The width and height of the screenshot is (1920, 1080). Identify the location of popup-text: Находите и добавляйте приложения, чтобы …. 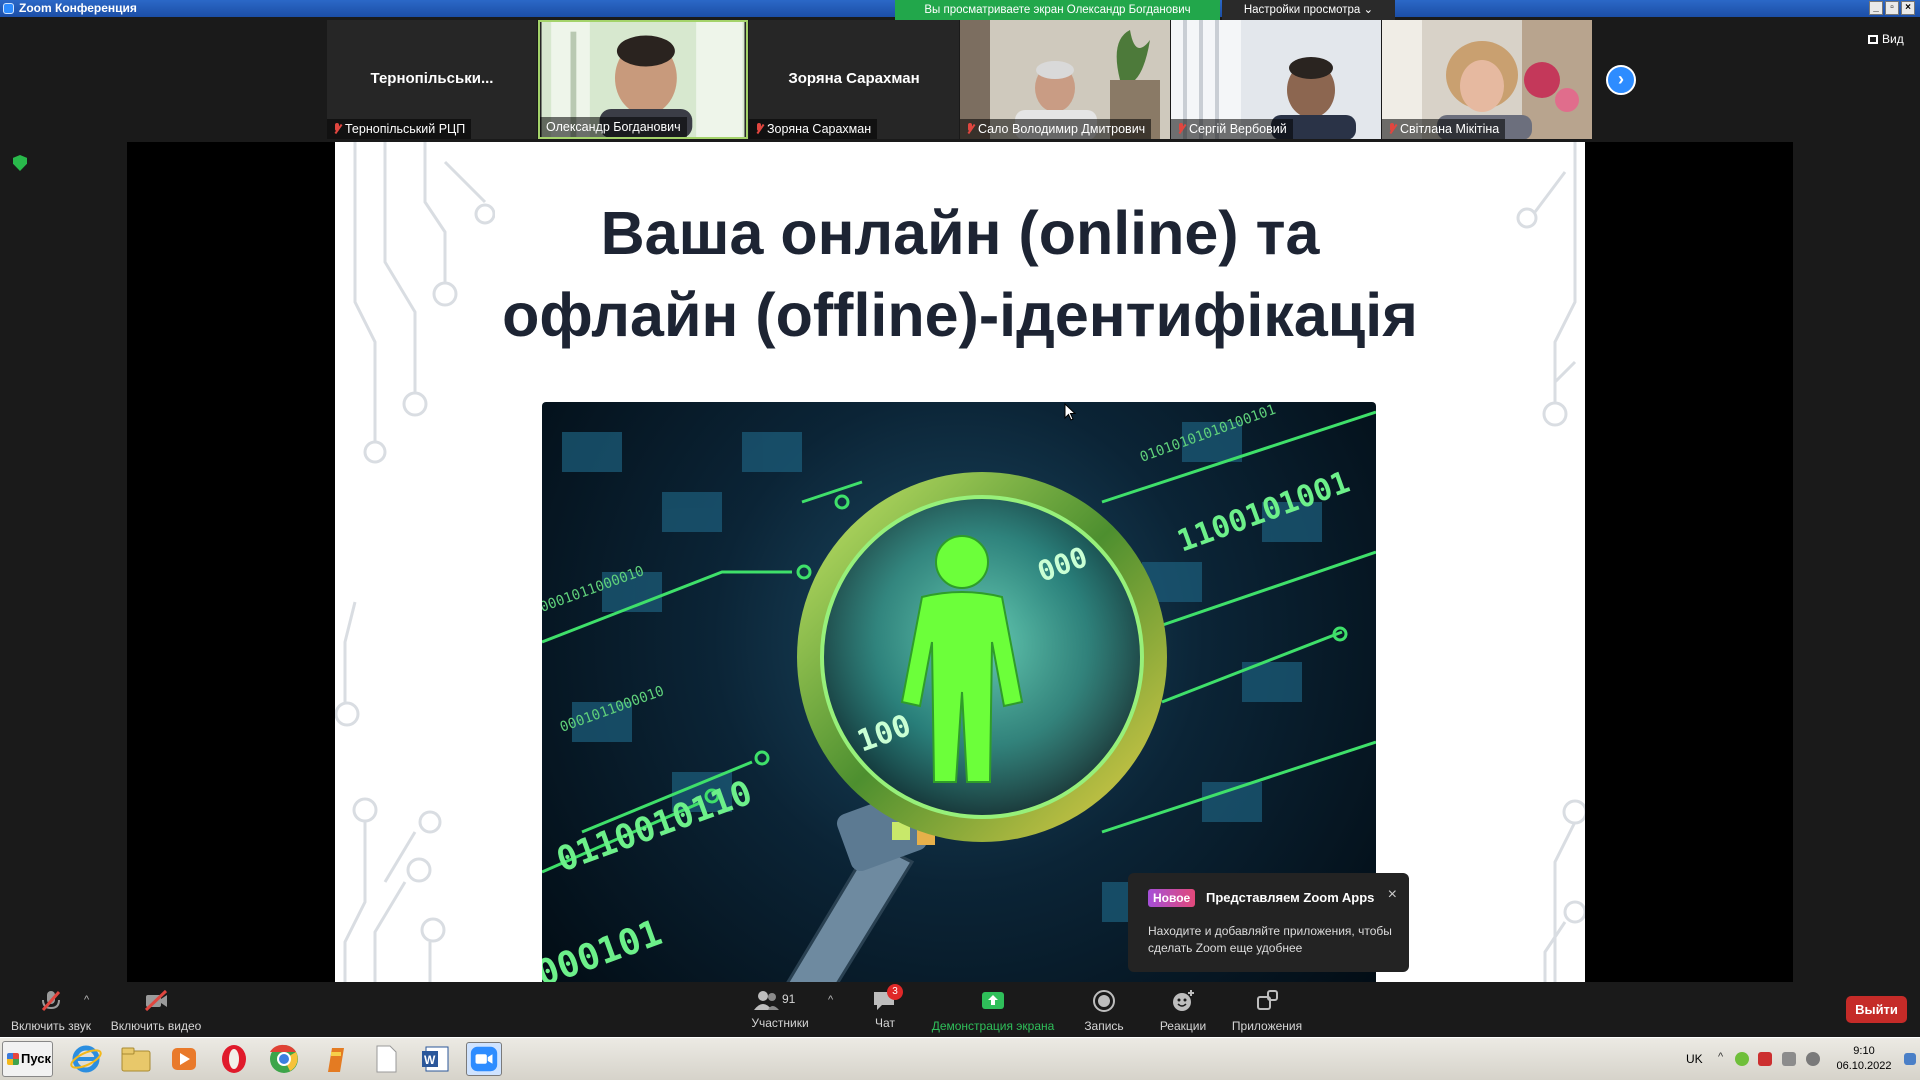
(1270, 939).